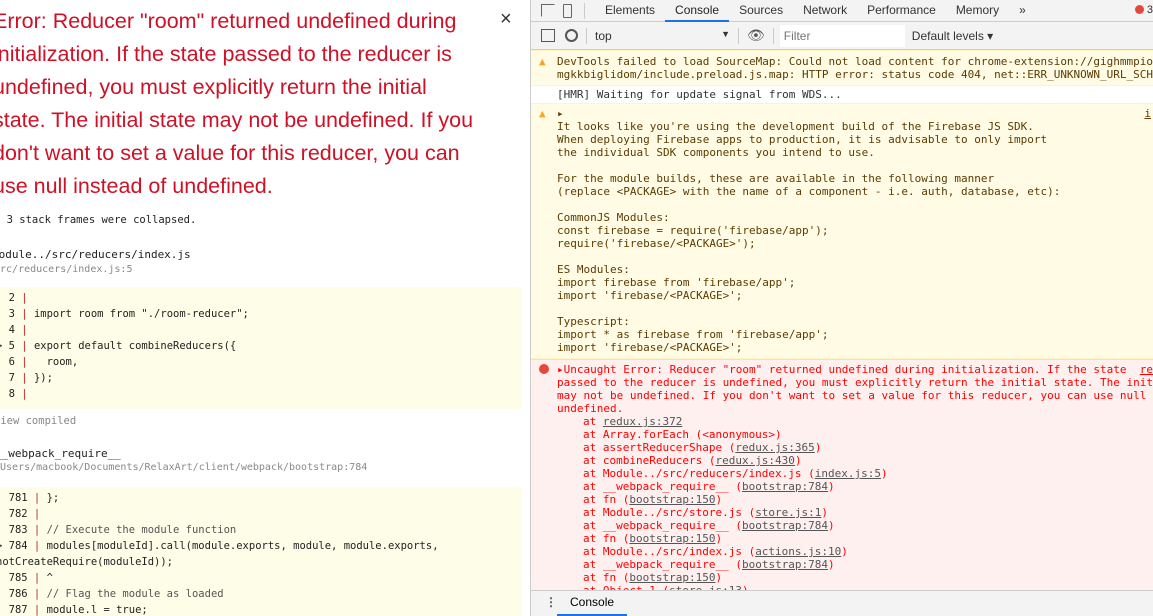  I want to click on stack-link: redux.js:365, so click(774, 447).